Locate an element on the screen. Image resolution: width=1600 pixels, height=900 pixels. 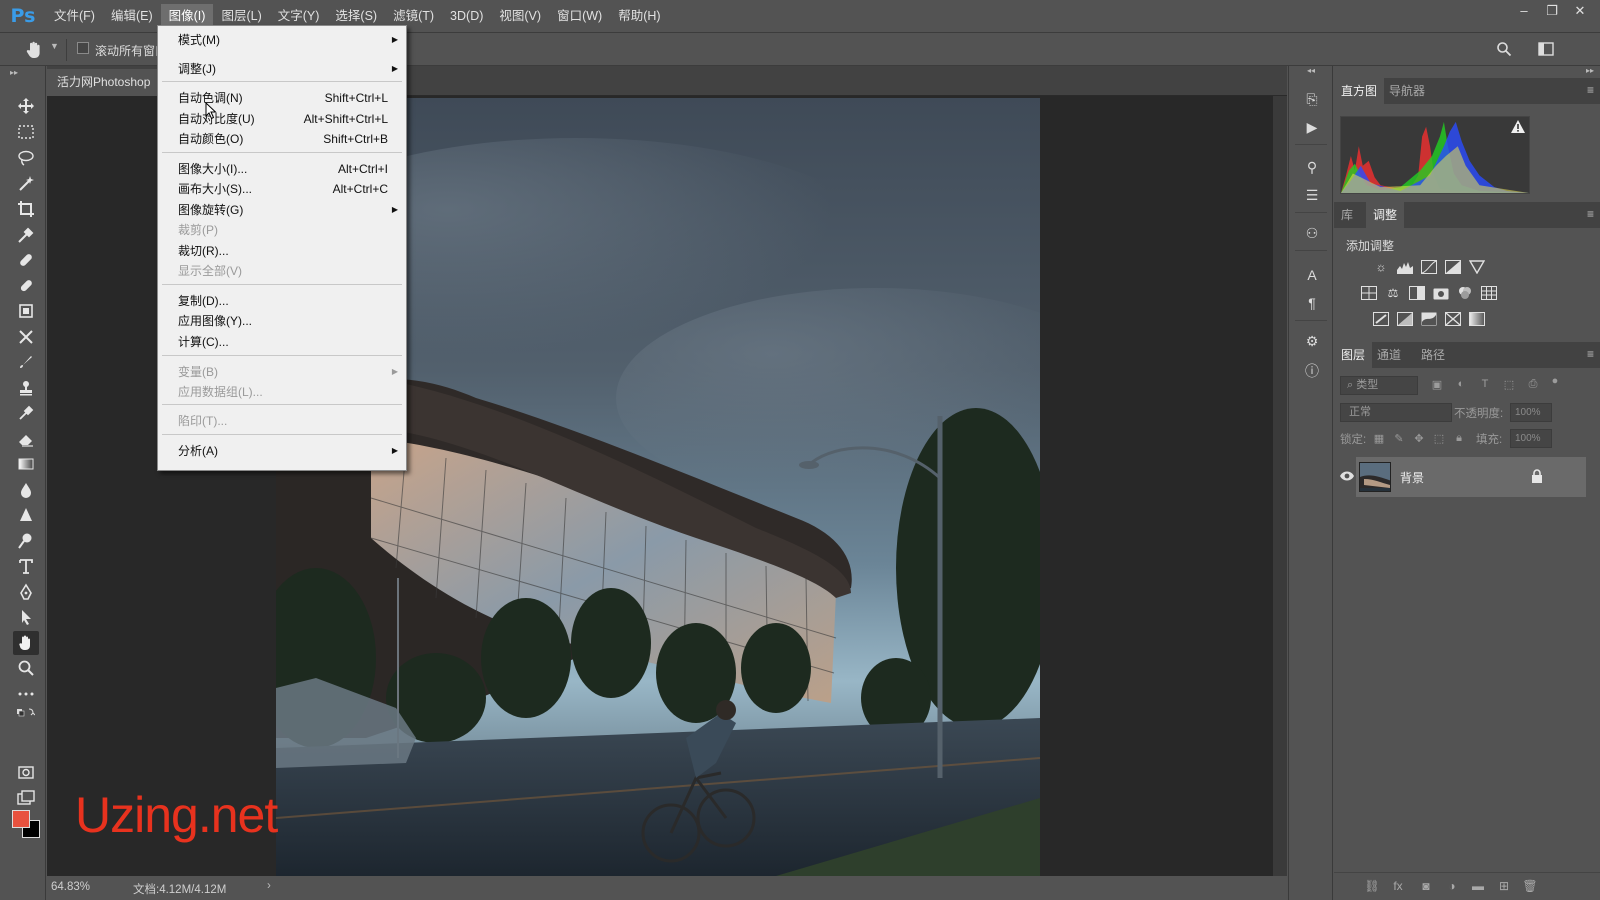
menu-view: 视图(V) is located at coordinates (520, 16).